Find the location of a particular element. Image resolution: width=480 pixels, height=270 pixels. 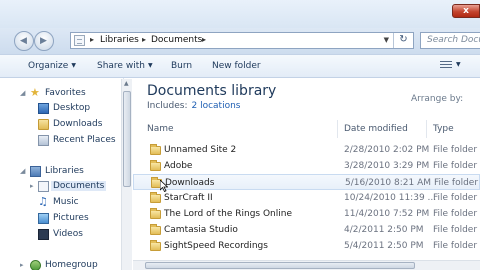

sidebar-item-downloads: Downloads is located at coordinates (61, 125).